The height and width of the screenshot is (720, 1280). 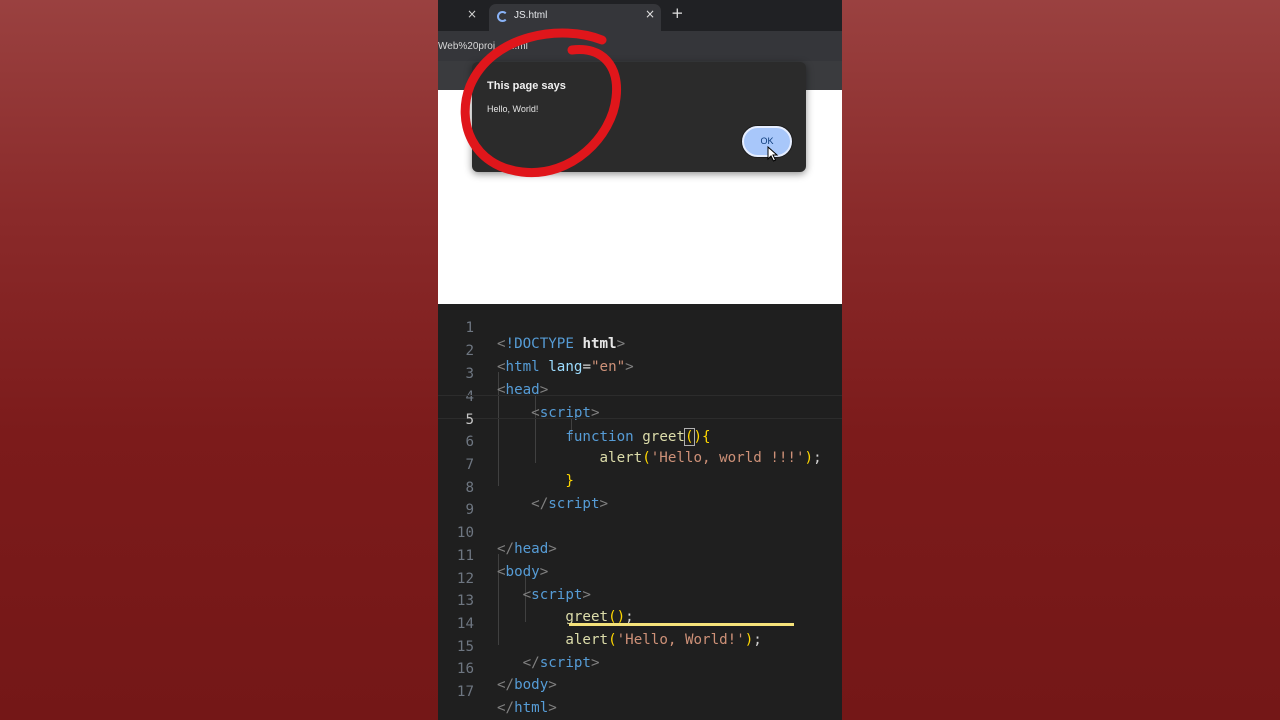 What do you see at coordinates (681, 624) in the screenshot?
I see `yellow-underline-annotation` at bounding box center [681, 624].